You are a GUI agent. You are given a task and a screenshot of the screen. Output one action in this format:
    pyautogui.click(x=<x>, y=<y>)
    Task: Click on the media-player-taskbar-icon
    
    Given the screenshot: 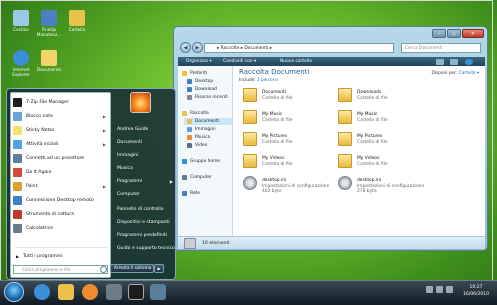 What is the action you would take?
    pyautogui.click(x=90, y=292)
    